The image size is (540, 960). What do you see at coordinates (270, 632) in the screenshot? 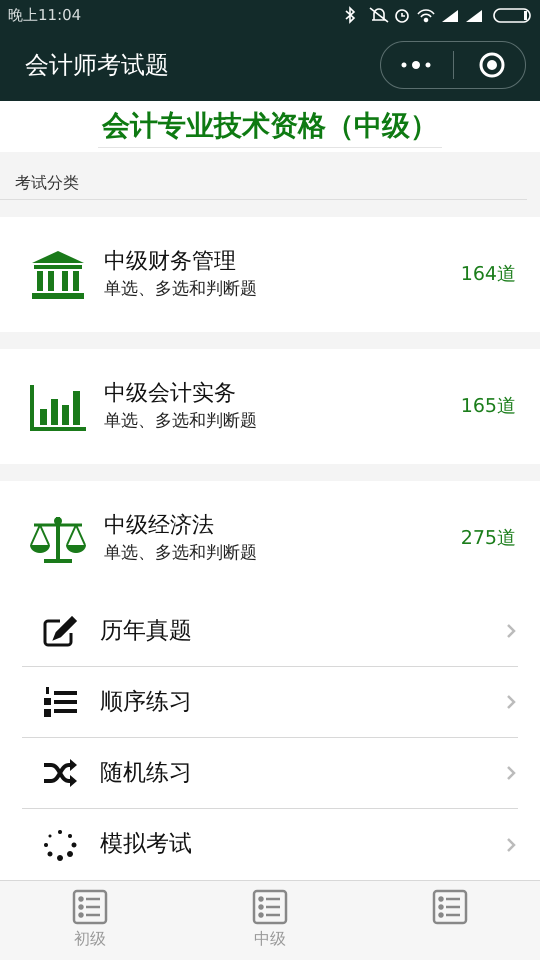
I see `menu-item: 历年真题` at bounding box center [270, 632].